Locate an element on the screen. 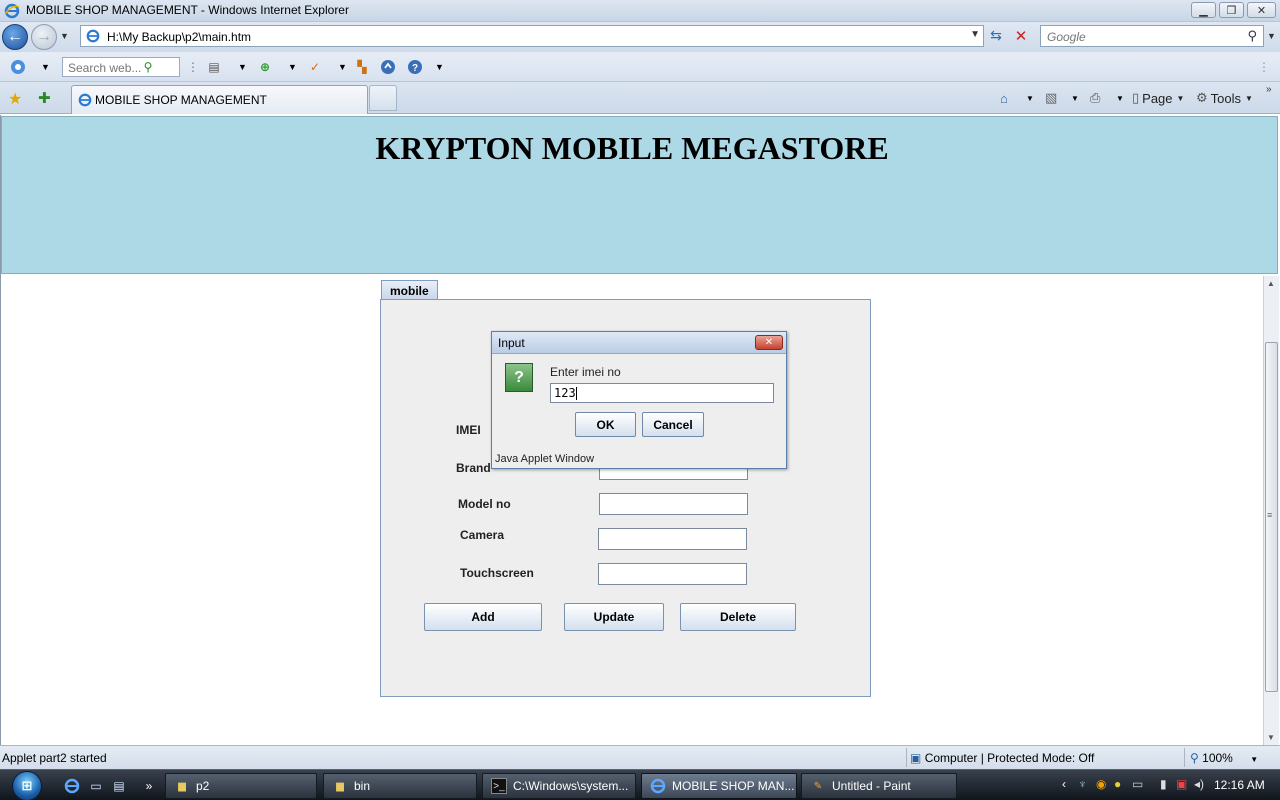 This screenshot has height=800, width=1280. tray-device-icon: ▭ is located at coordinates (1137, 784).